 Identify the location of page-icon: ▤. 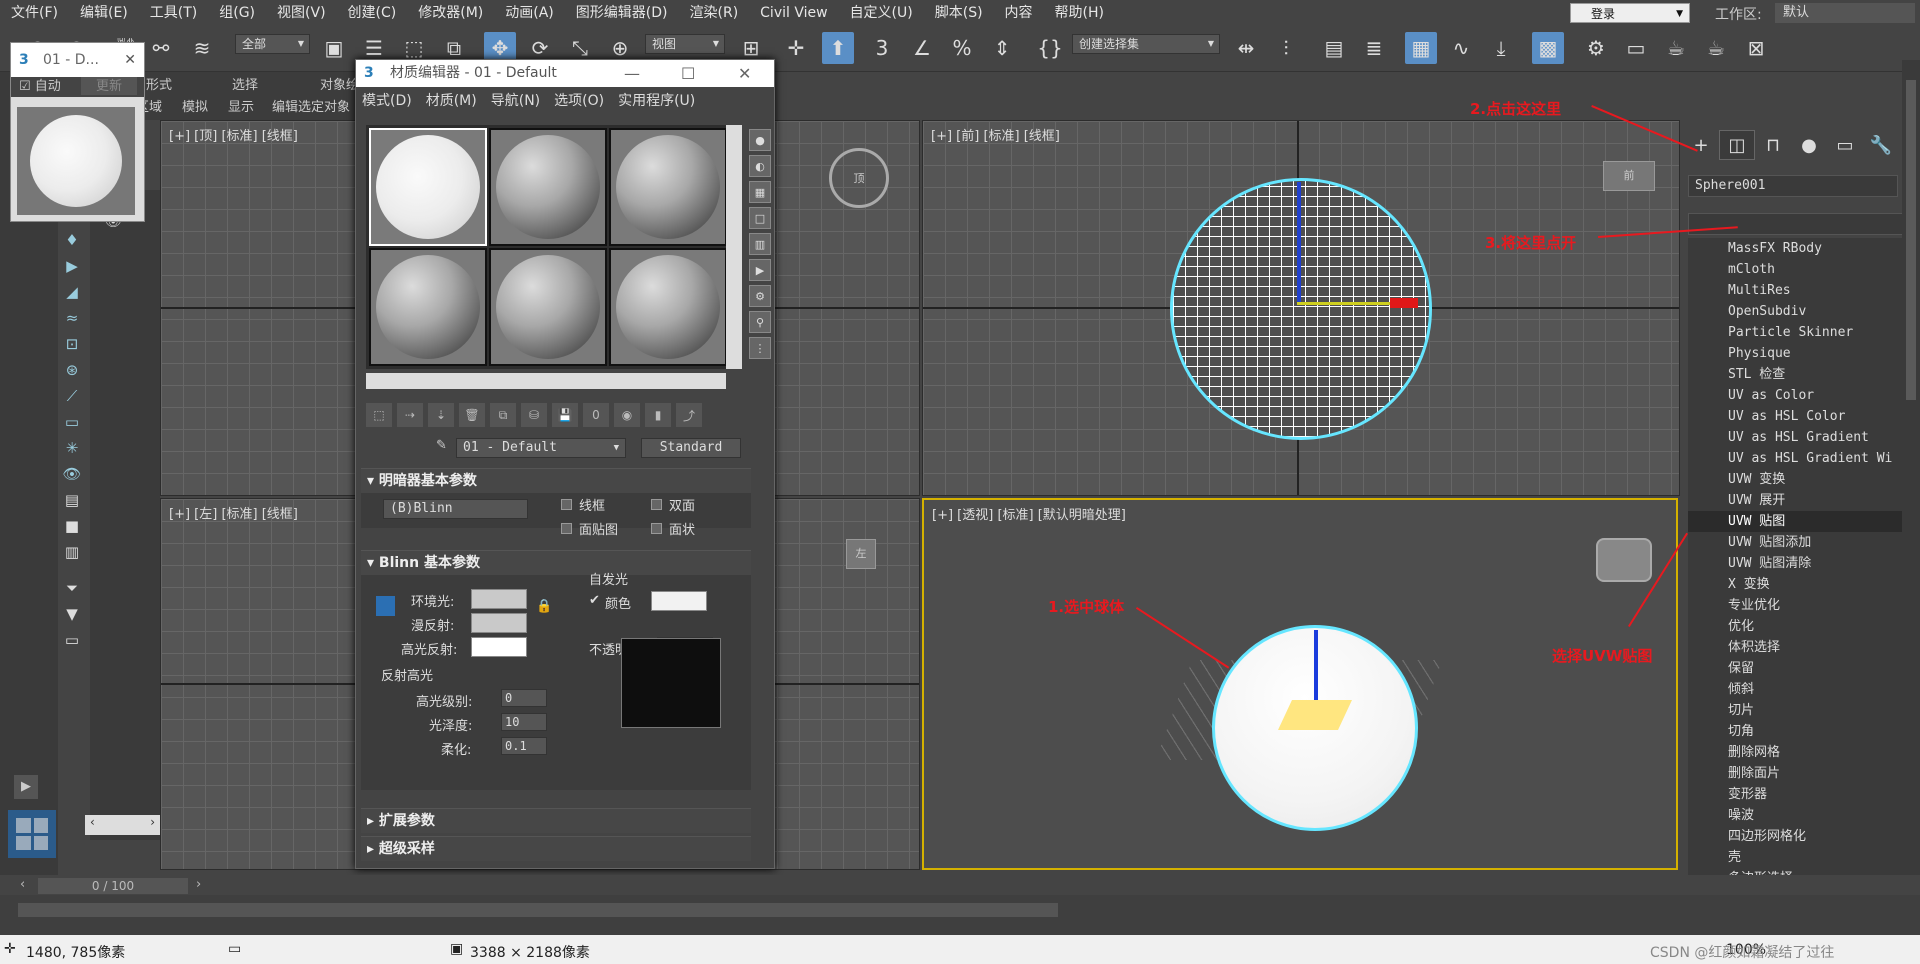
(72, 500).